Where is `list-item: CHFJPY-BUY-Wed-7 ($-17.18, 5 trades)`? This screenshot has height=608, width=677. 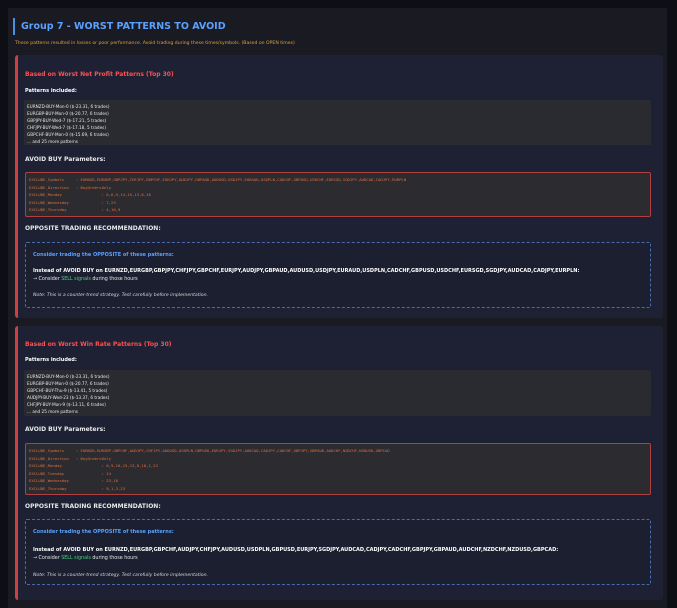
list-item: CHFJPY-BUY-Wed-7 ($-17.18, 5 trades) is located at coordinates (66, 127).